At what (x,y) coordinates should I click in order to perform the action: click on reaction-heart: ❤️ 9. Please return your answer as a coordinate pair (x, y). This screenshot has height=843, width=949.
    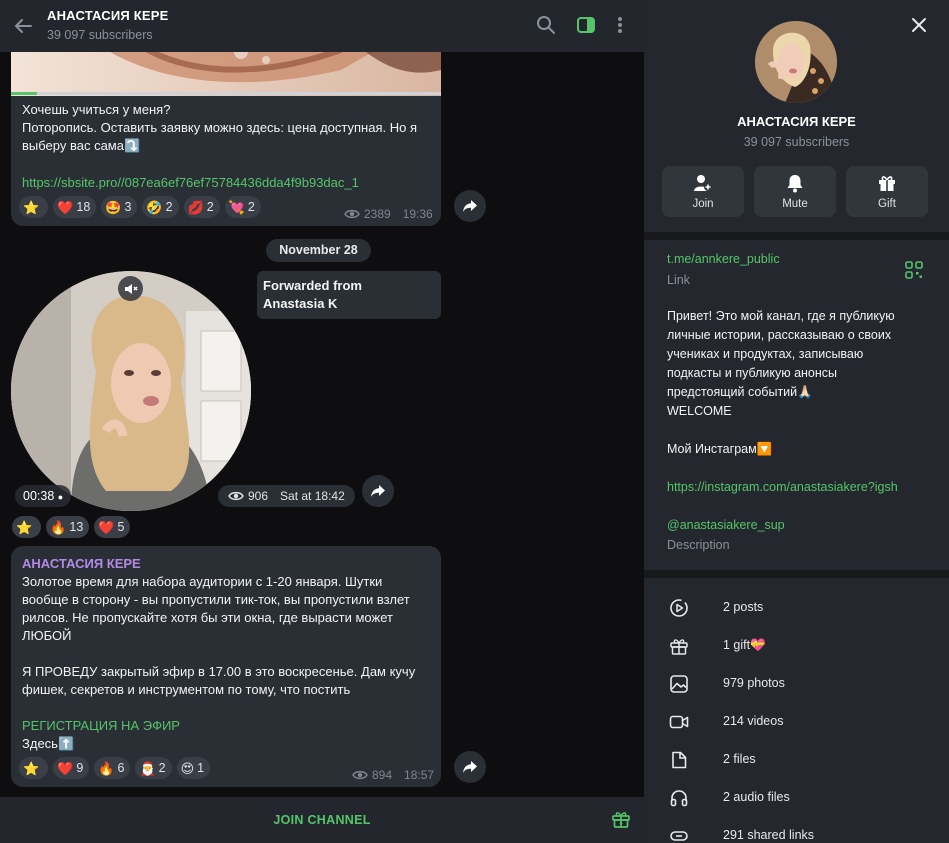
    Looking at the image, I should click on (71, 768).